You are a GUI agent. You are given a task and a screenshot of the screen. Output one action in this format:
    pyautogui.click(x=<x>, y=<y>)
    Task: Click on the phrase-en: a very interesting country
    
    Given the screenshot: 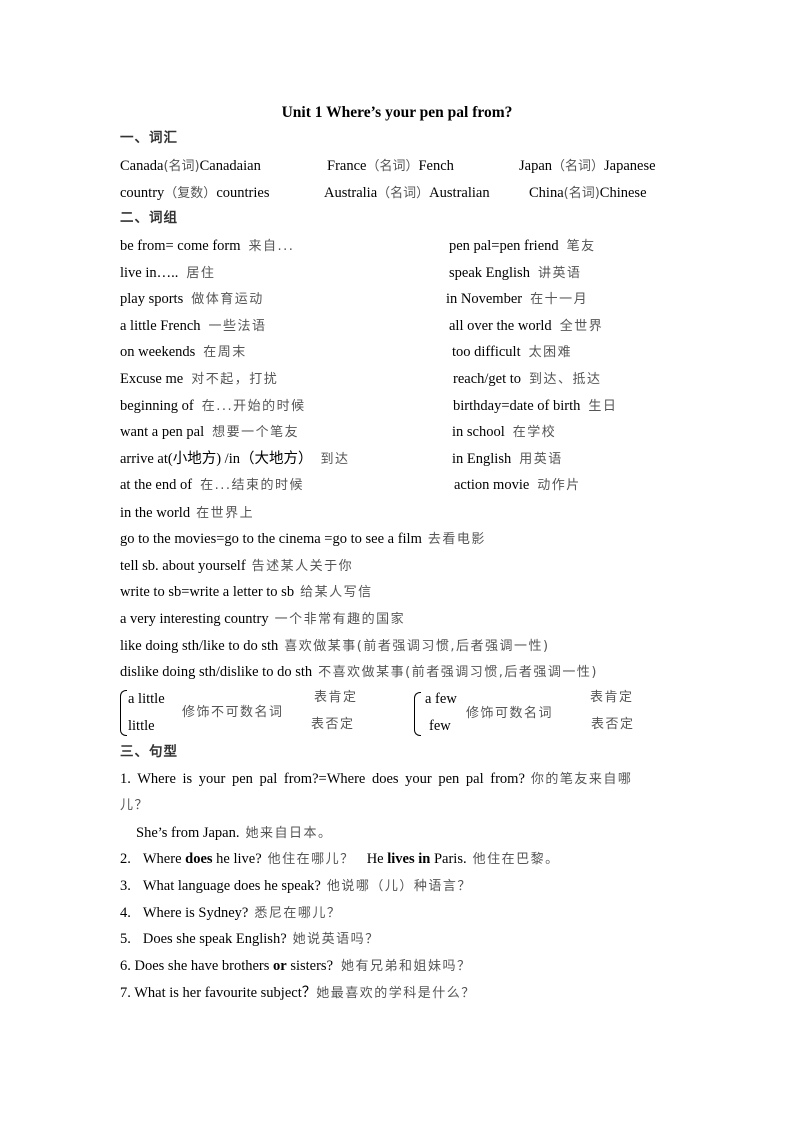 What is the action you would take?
    pyautogui.click(x=194, y=618)
    